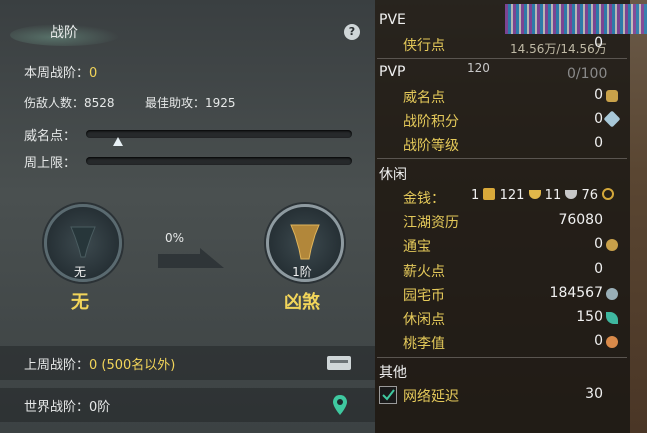 This screenshot has width=647, height=433. I want to click on row-value-fame: 0, so click(598, 95).